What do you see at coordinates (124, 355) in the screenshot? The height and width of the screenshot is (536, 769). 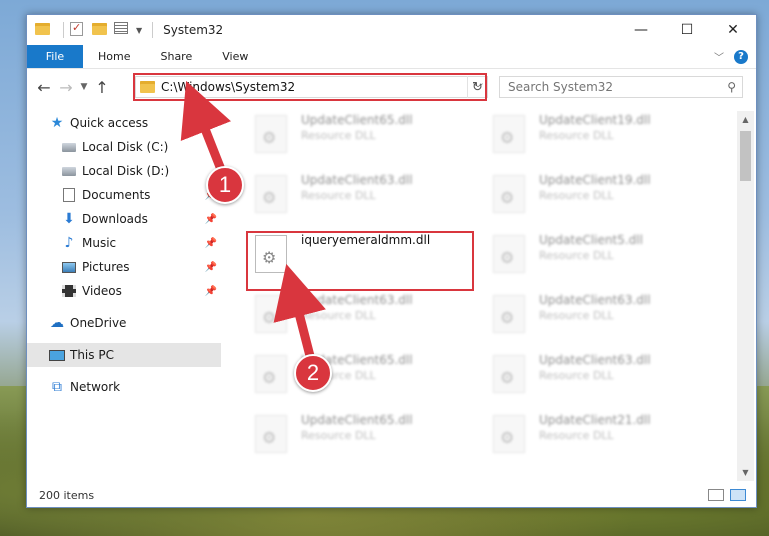 I see `sidebar-item-this-pc: This PC` at bounding box center [124, 355].